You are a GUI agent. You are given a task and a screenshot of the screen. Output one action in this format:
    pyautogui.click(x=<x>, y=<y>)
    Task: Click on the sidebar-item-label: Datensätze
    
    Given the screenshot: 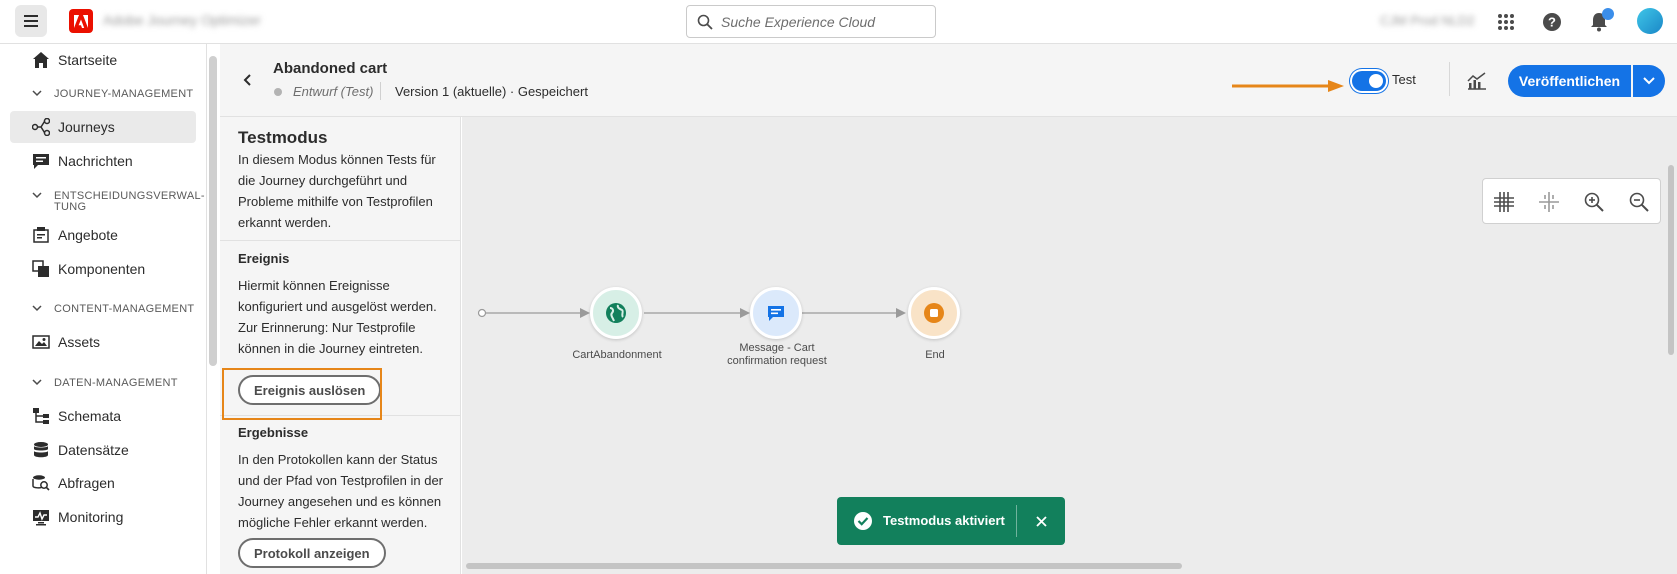 What is the action you would take?
    pyautogui.click(x=93, y=450)
    